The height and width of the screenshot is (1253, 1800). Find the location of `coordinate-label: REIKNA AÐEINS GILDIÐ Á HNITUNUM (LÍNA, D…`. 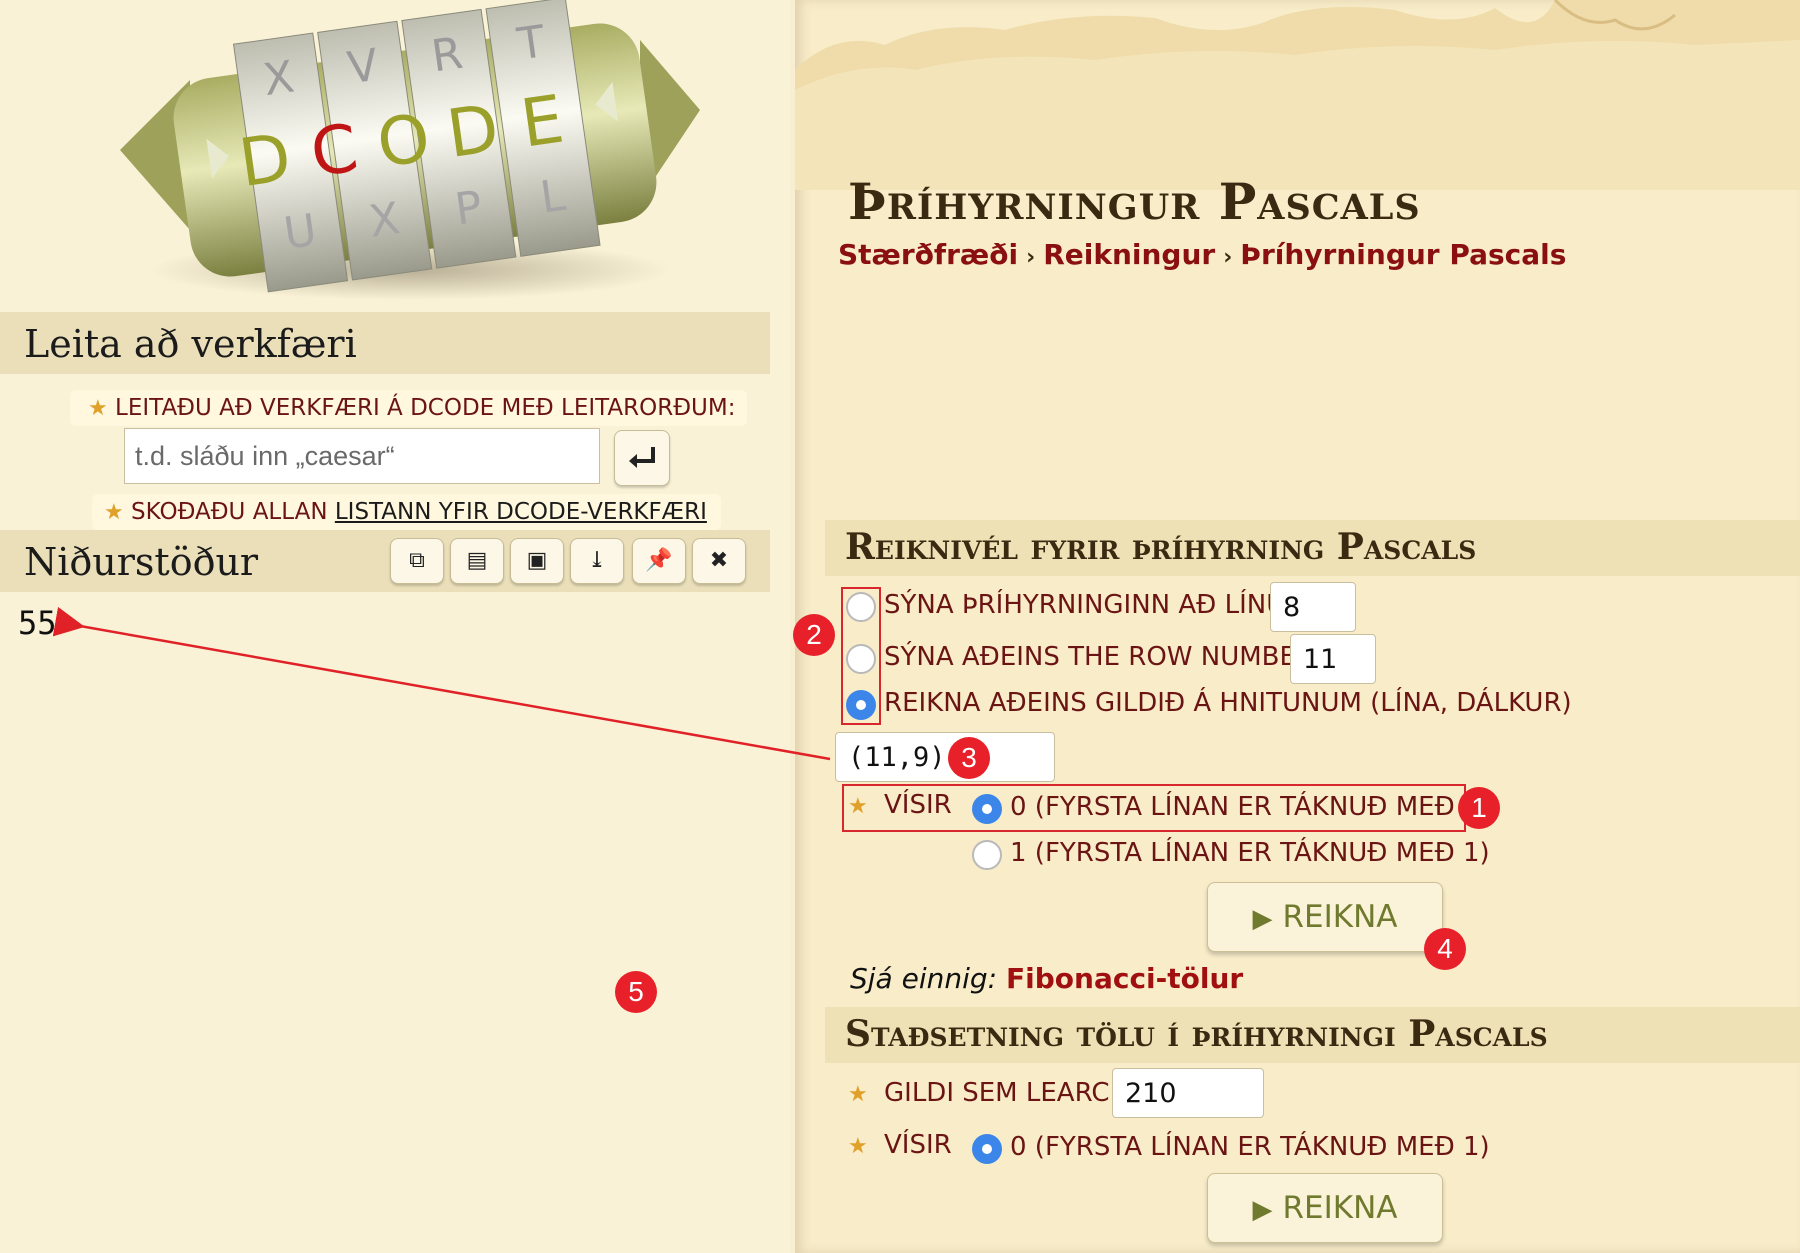

coordinate-label: REIKNA AÐEINS GILDIÐ Á HNITUNUM (LÍNA, D… is located at coordinates (1228, 703).